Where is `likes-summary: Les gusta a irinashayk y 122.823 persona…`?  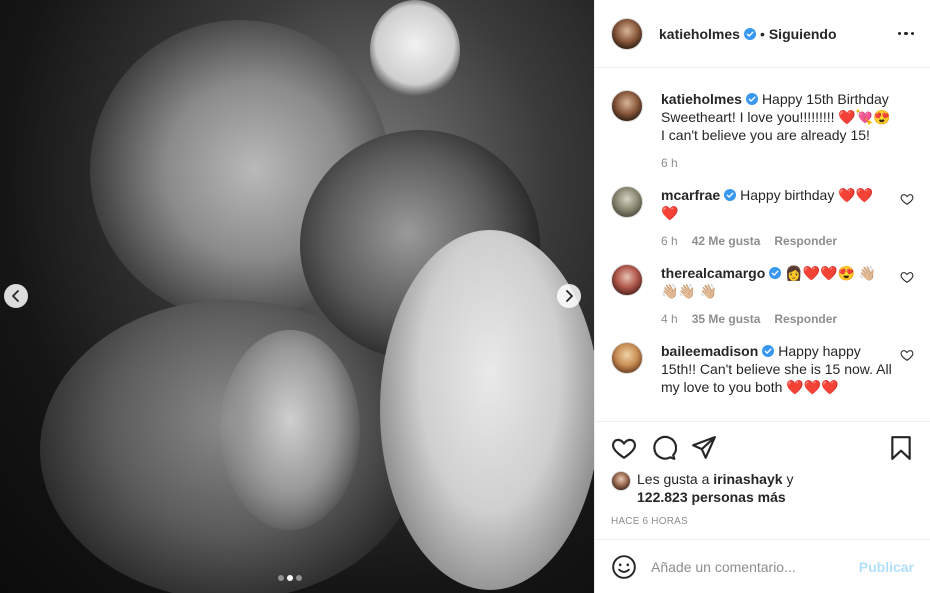 likes-summary: Les gusta a irinashayk y 122.823 persona… is located at coordinates (762, 488).